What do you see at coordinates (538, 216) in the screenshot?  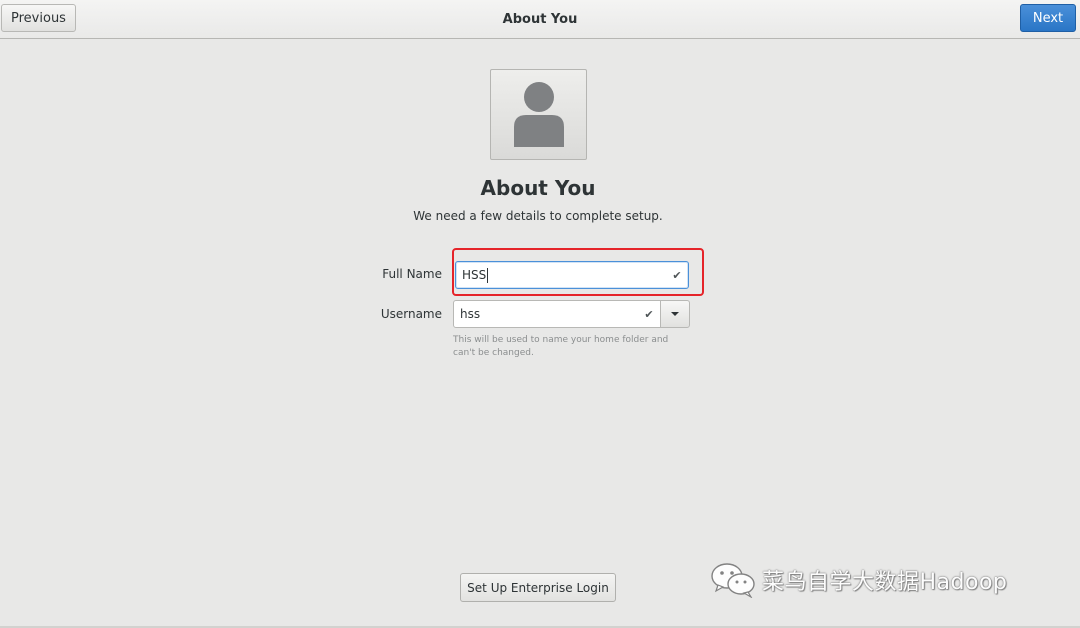 I see `page-subtitle: We need a few details to complete setup.` at bounding box center [538, 216].